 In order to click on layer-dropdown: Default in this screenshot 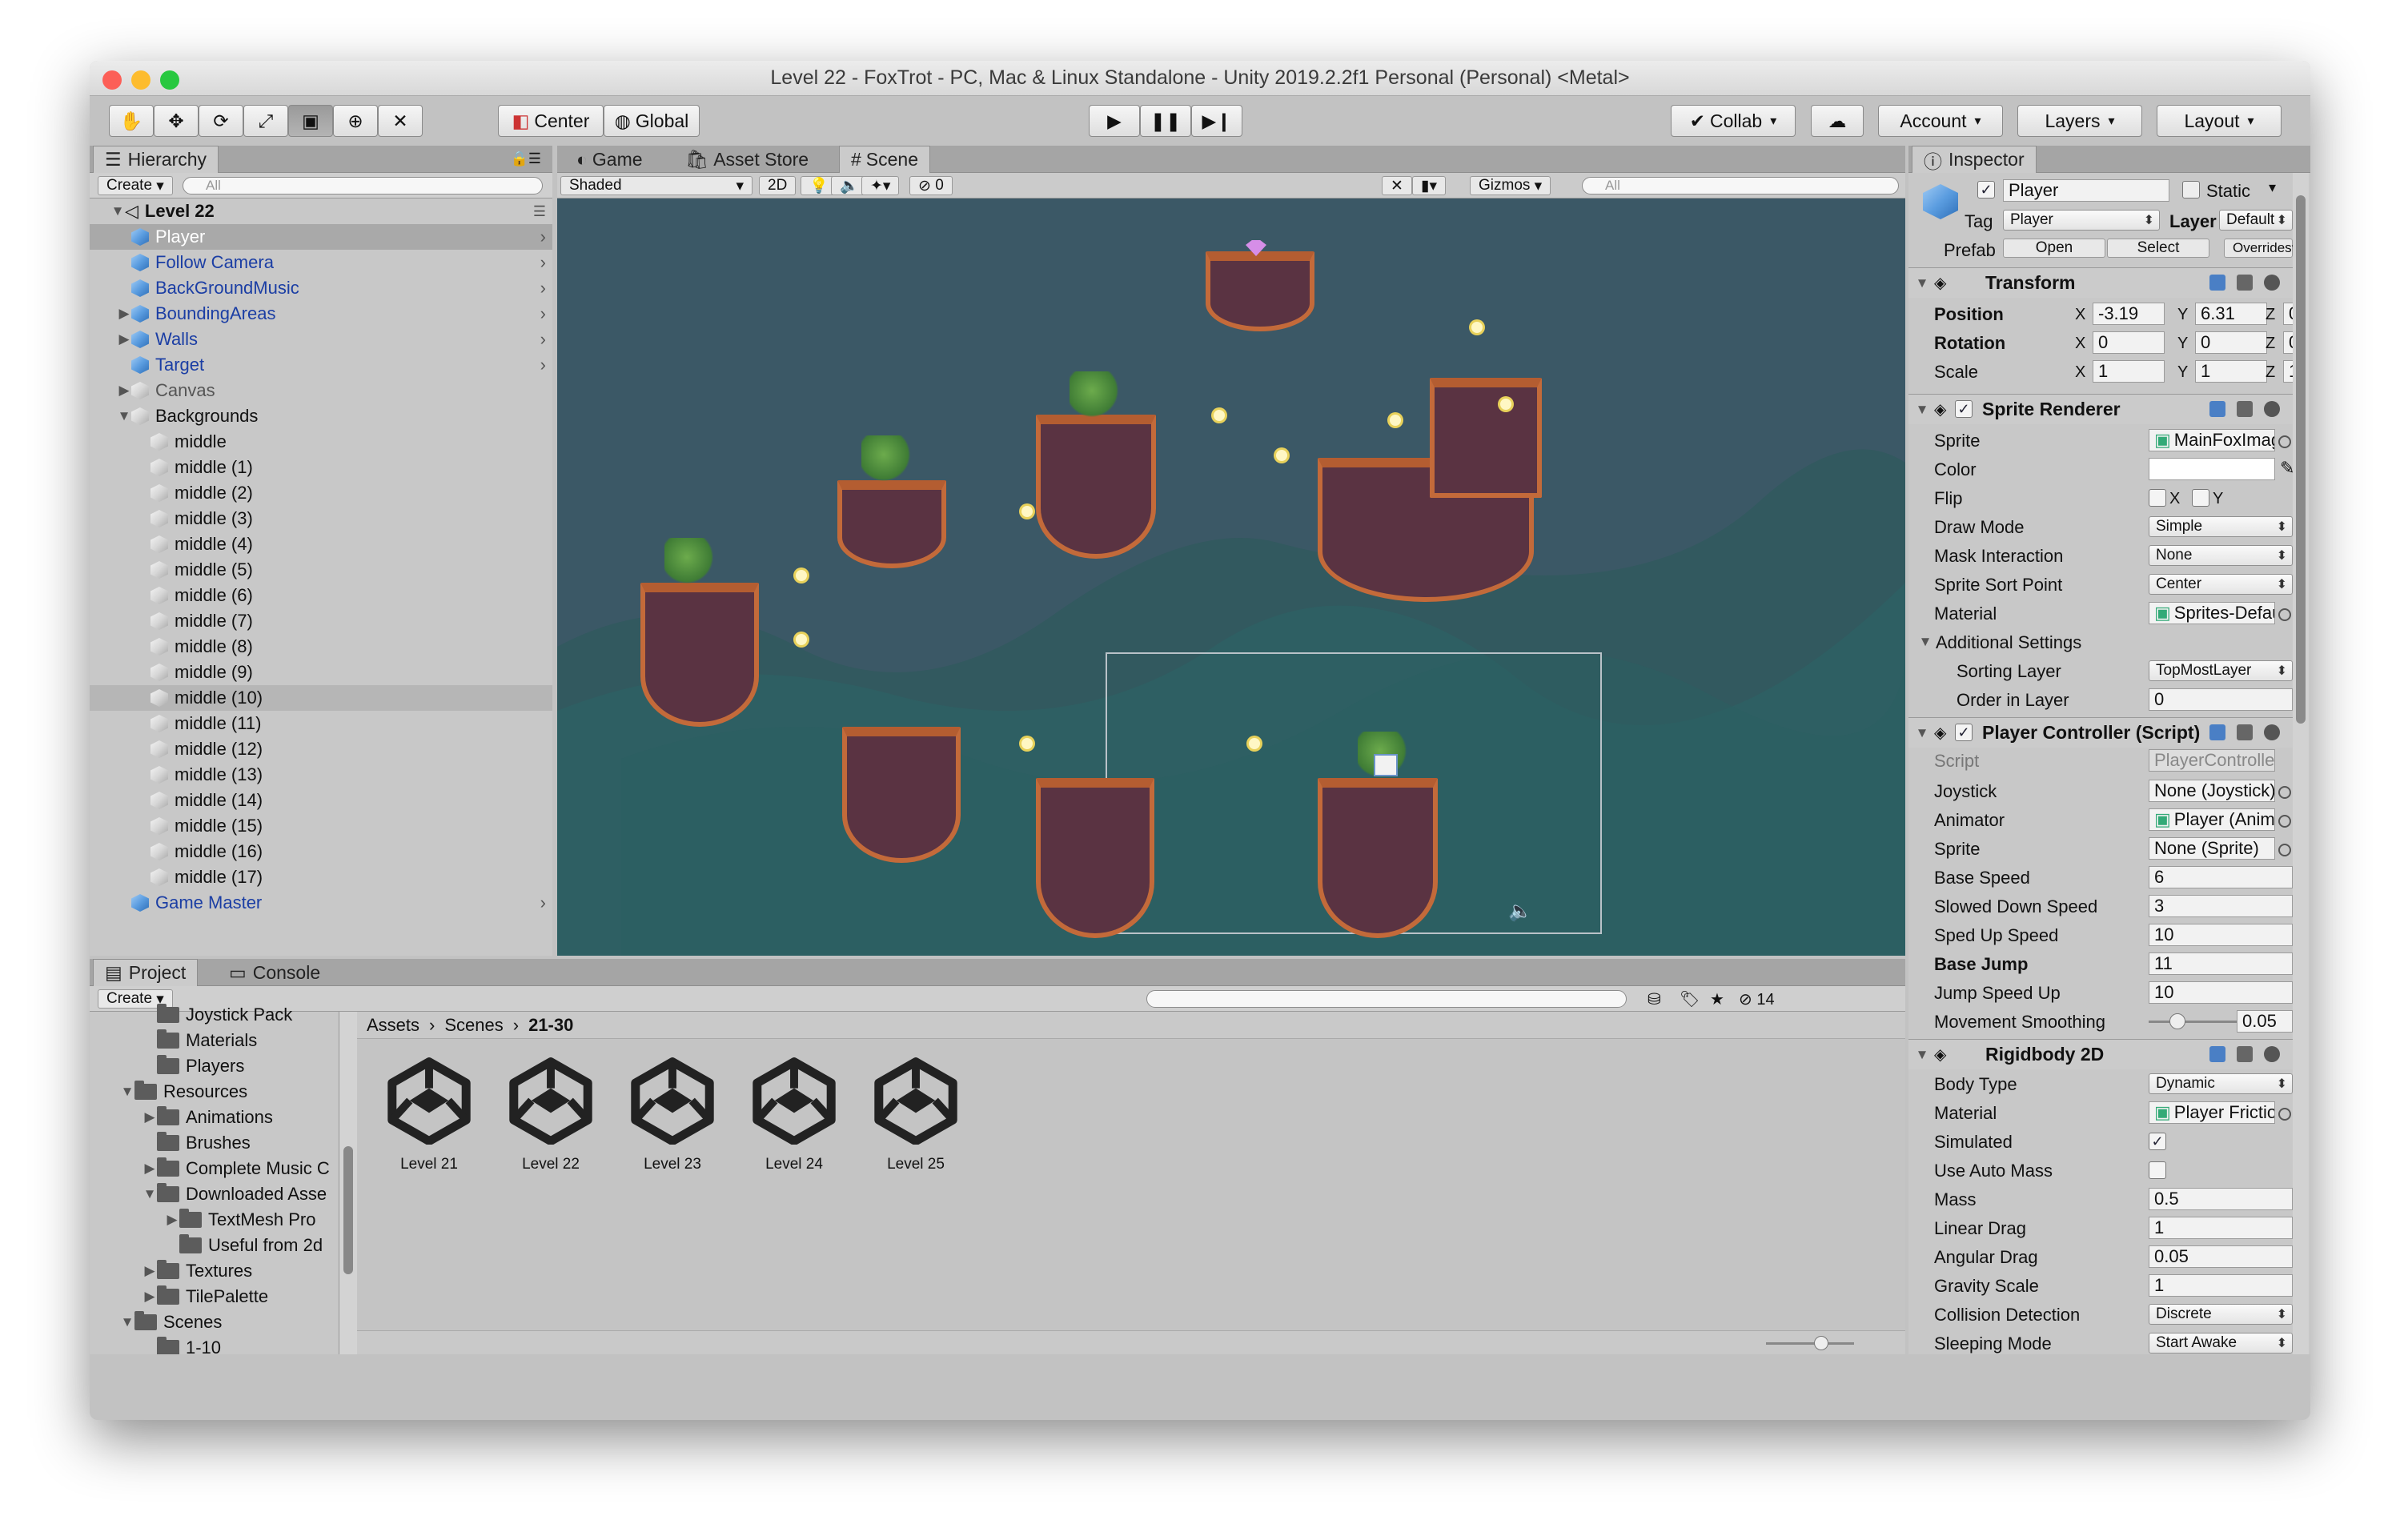, I will do `click(2256, 220)`.